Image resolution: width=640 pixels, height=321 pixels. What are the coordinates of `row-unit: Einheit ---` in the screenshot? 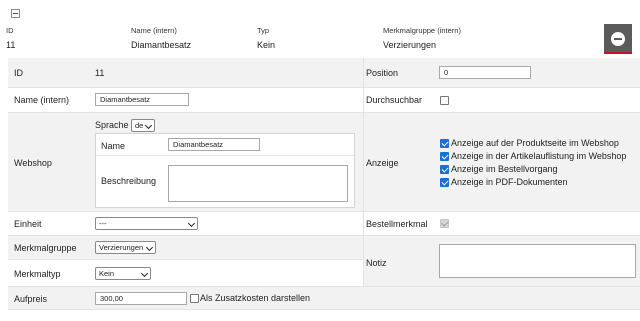 It's located at (185, 224).